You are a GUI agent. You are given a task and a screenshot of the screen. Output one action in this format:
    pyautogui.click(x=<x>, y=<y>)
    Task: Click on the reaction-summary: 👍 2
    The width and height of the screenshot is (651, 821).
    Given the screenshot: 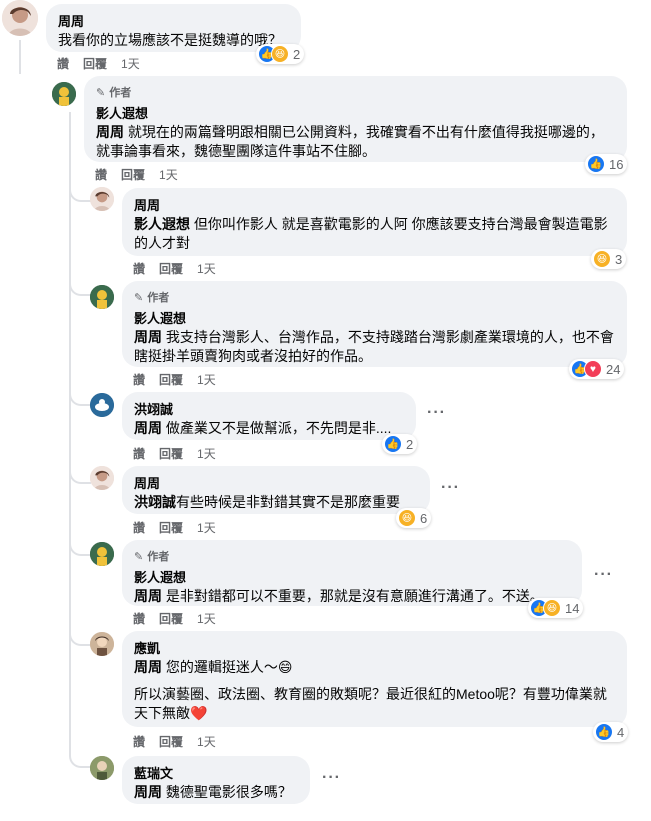 What is the action you would take?
    pyautogui.click(x=400, y=444)
    